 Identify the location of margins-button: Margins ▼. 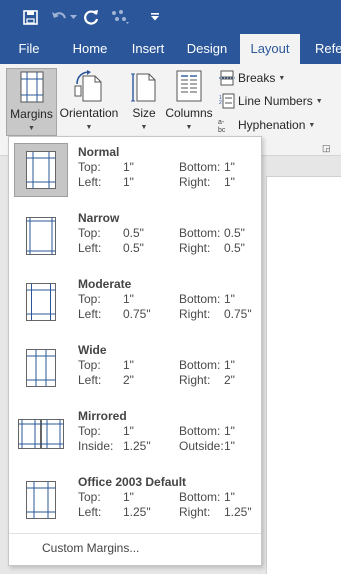
(31, 102).